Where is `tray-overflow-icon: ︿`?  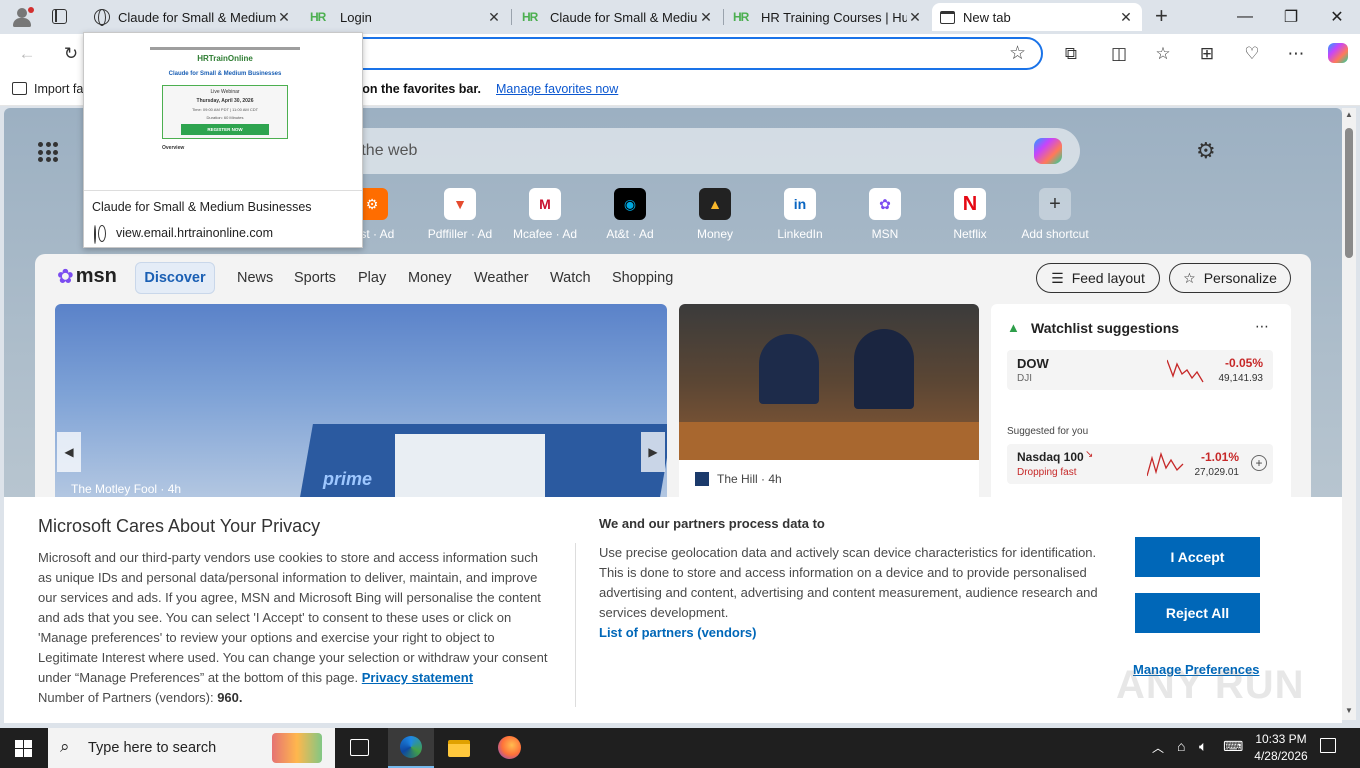 tray-overflow-icon: ︿ is located at coordinates (1158, 747).